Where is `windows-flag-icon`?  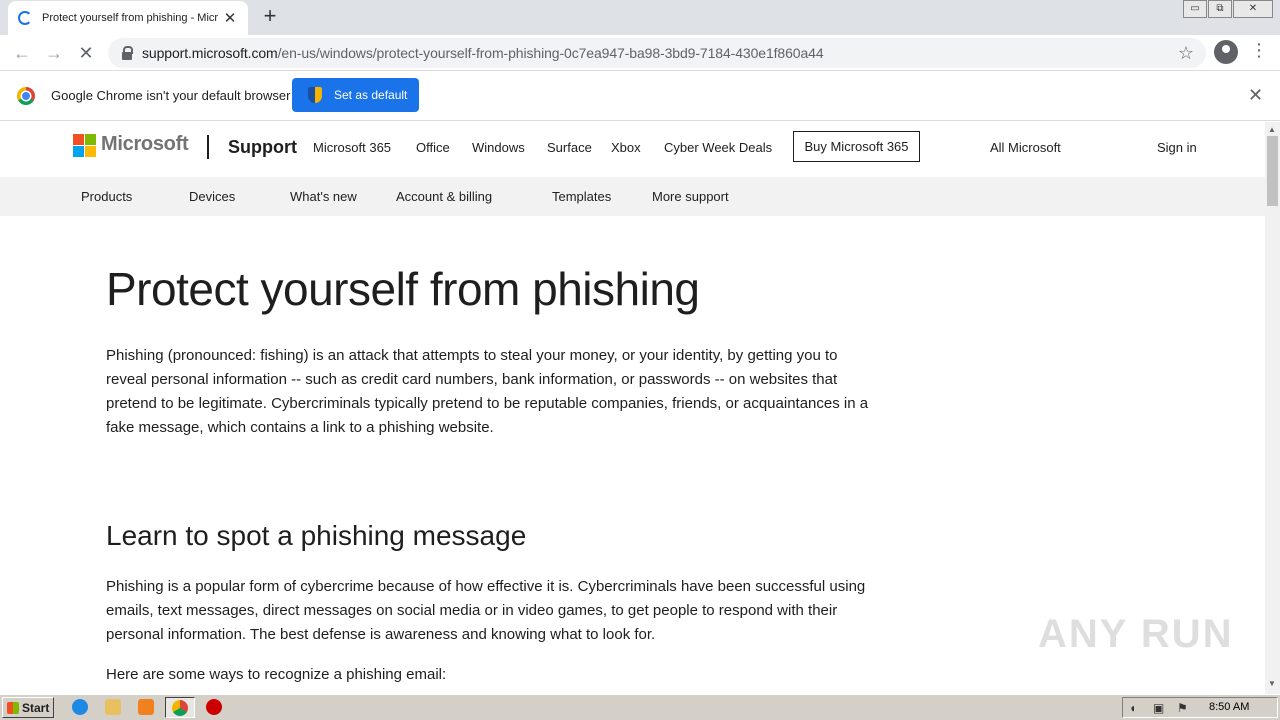
windows-flag-icon is located at coordinates (13, 707).